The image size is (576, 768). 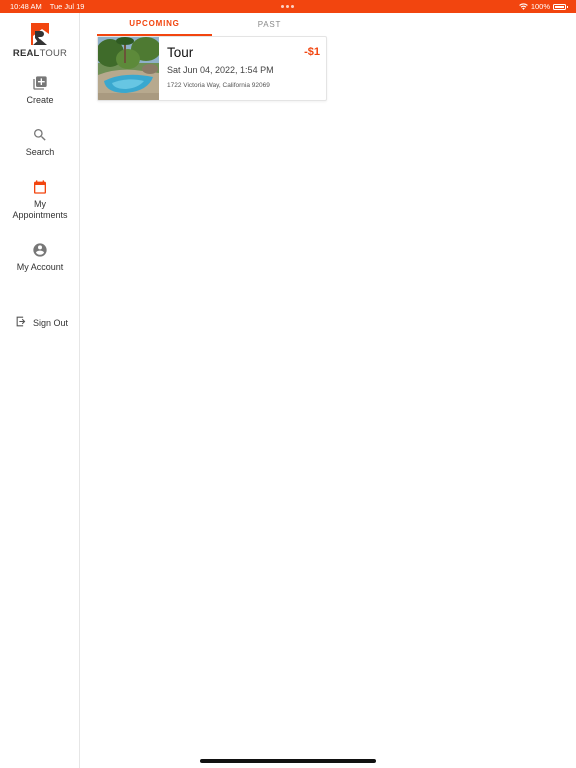 What do you see at coordinates (40, 209) in the screenshot?
I see `sidebar-item-label: My Appointments` at bounding box center [40, 209].